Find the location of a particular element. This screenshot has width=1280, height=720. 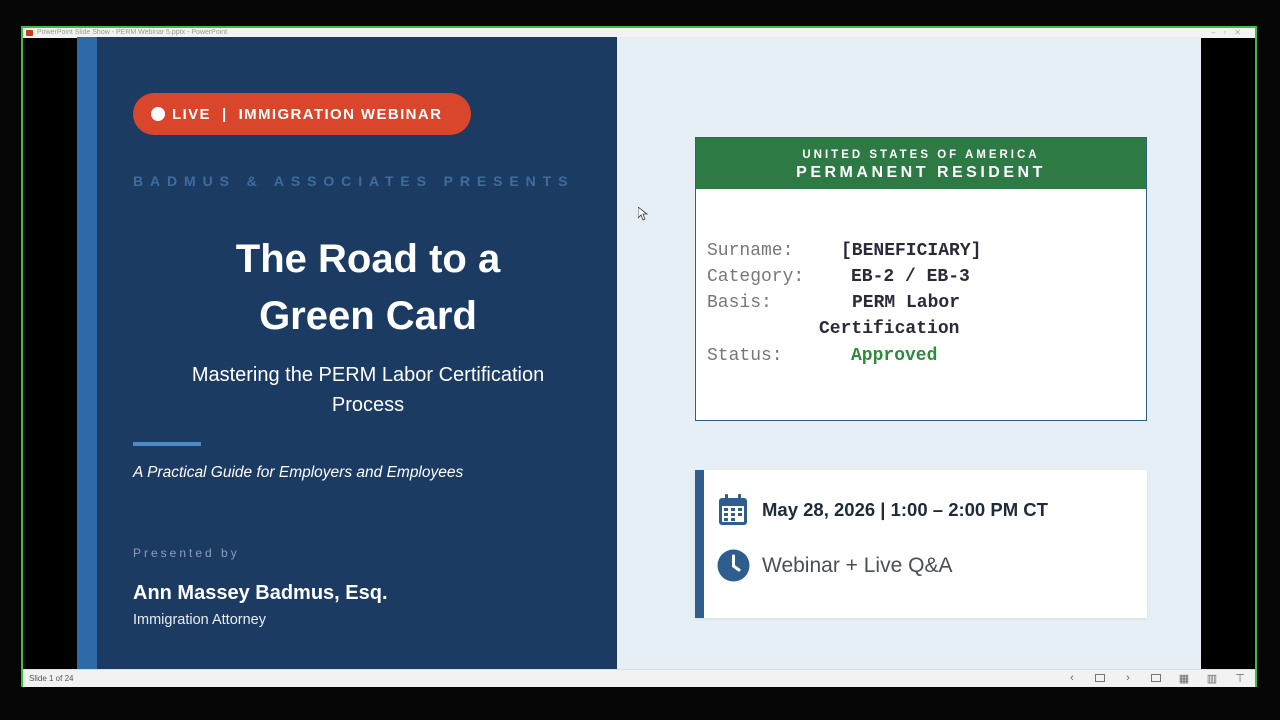

subtitle-line-2: Process is located at coordinates (368, 405).